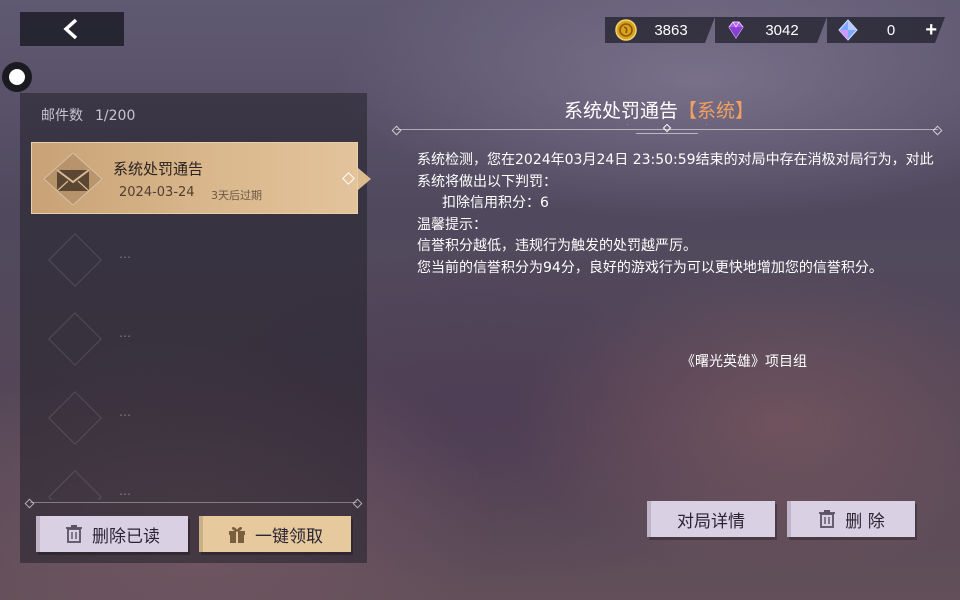  What do you see at coordinates (865, 521) in the screenshot?
I see `delete-label: 删 除` at bounding box center [865, 521].